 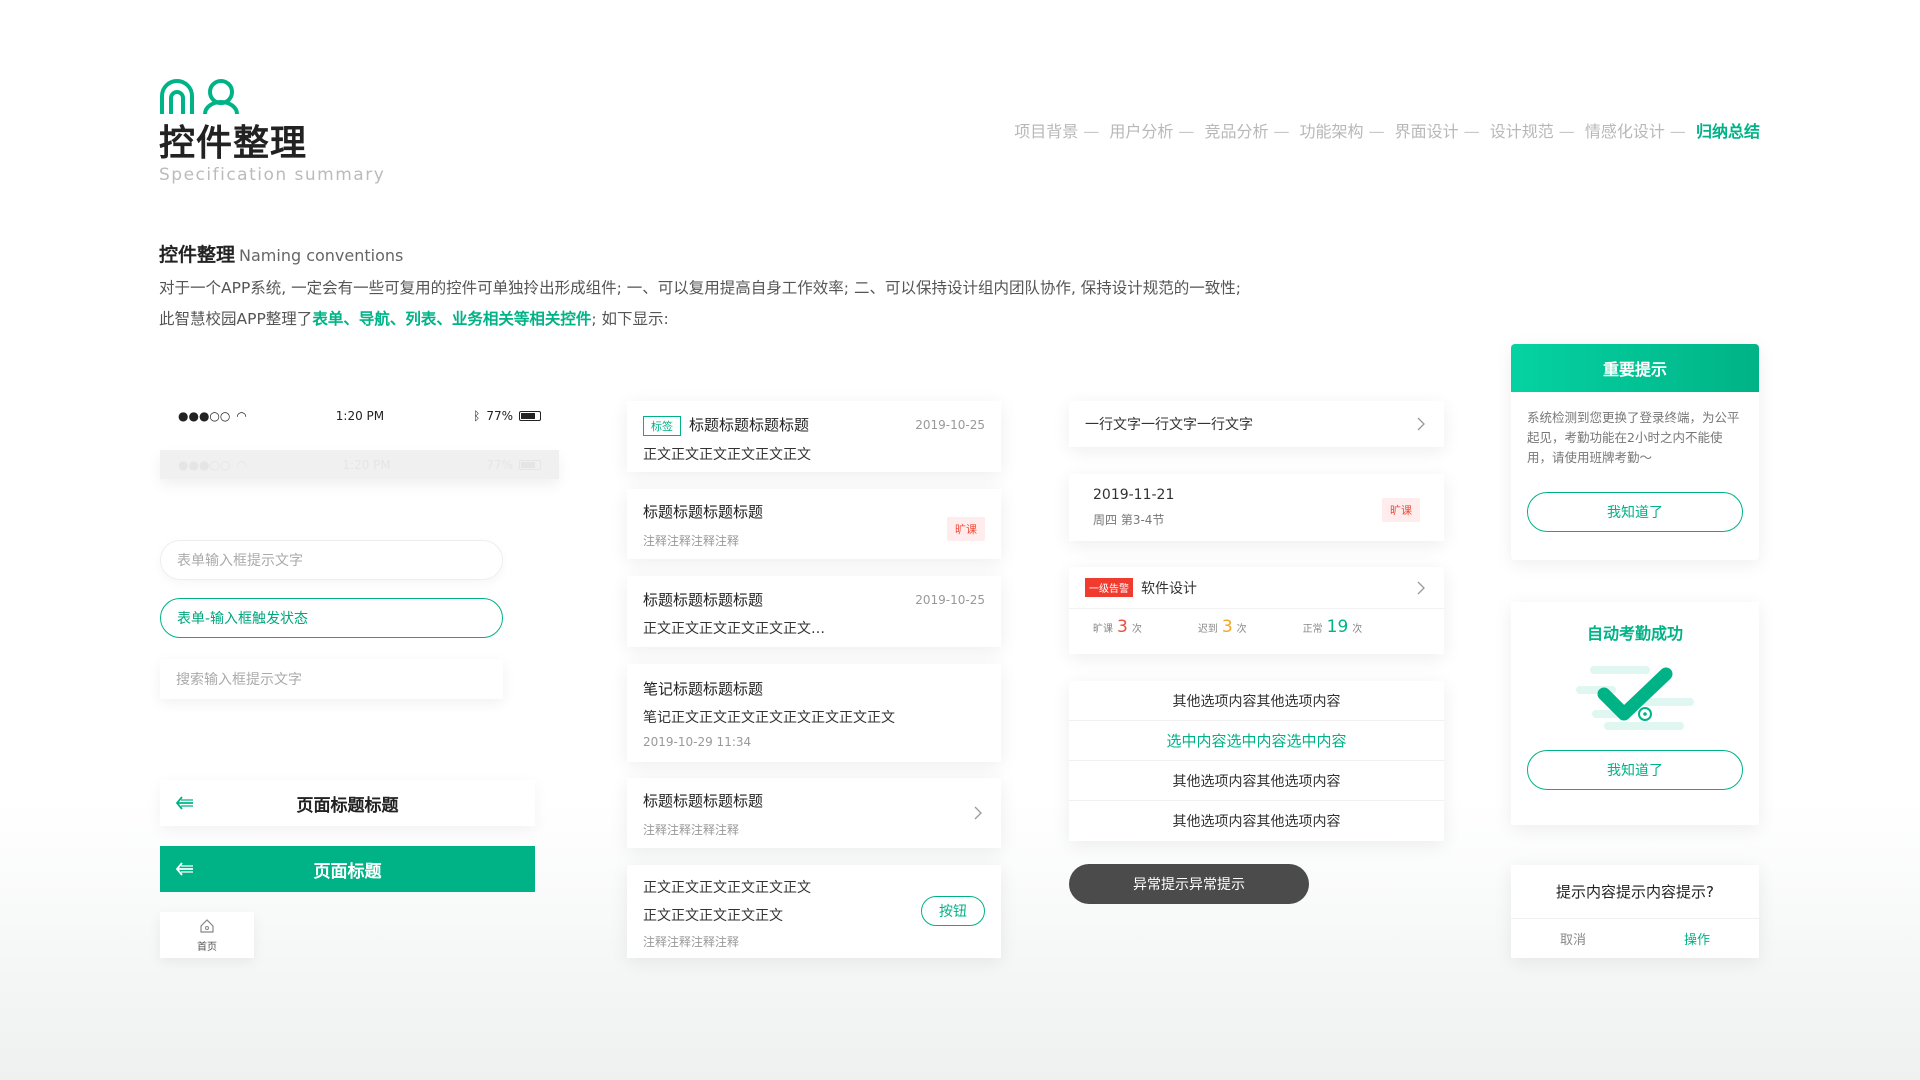 I want to click on nav-item-competitor: 竞品分析, so click(x=1236, y=131).